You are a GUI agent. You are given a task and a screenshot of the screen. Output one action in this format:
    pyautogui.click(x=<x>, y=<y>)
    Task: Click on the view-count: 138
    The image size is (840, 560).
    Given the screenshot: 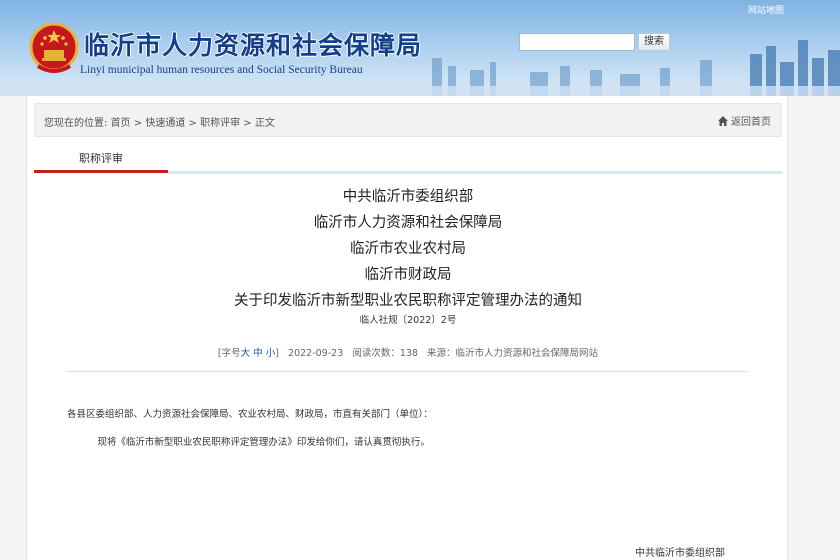 What is the action you would take?
    pyautogui.click(x=408, y=353)
    